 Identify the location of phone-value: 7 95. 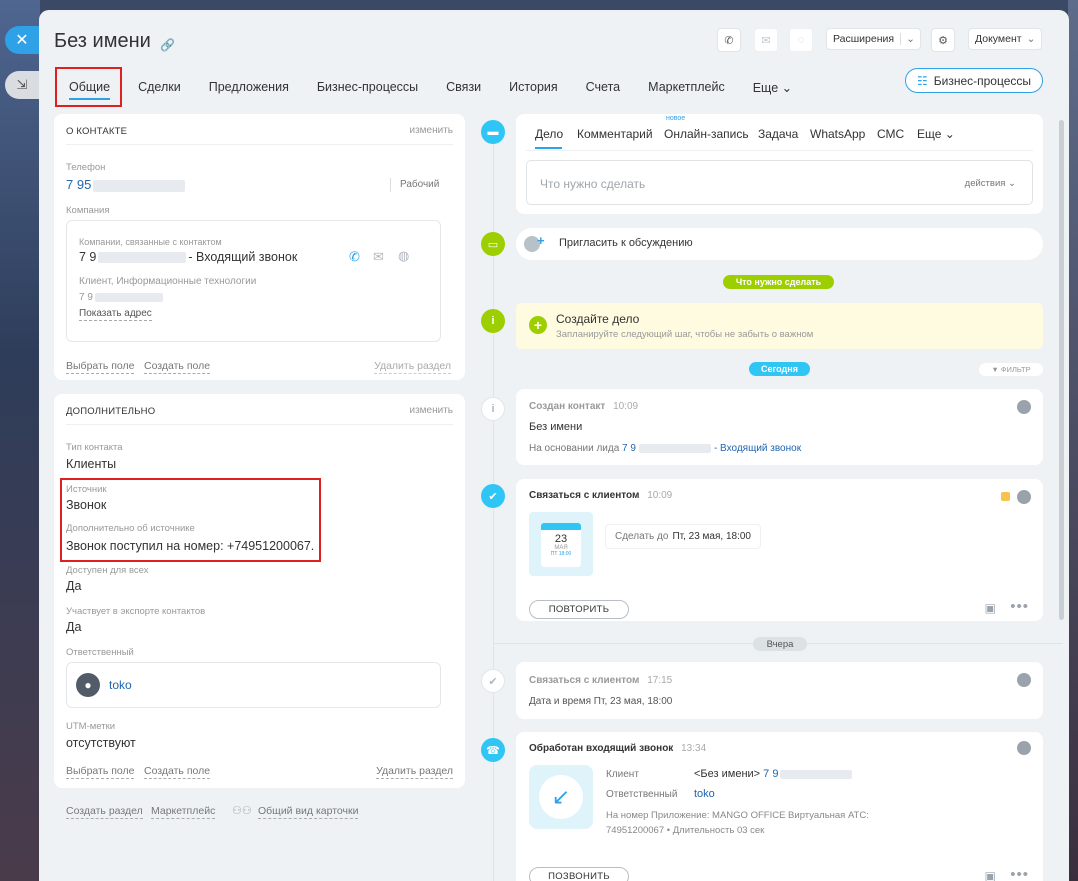
(126, 184).